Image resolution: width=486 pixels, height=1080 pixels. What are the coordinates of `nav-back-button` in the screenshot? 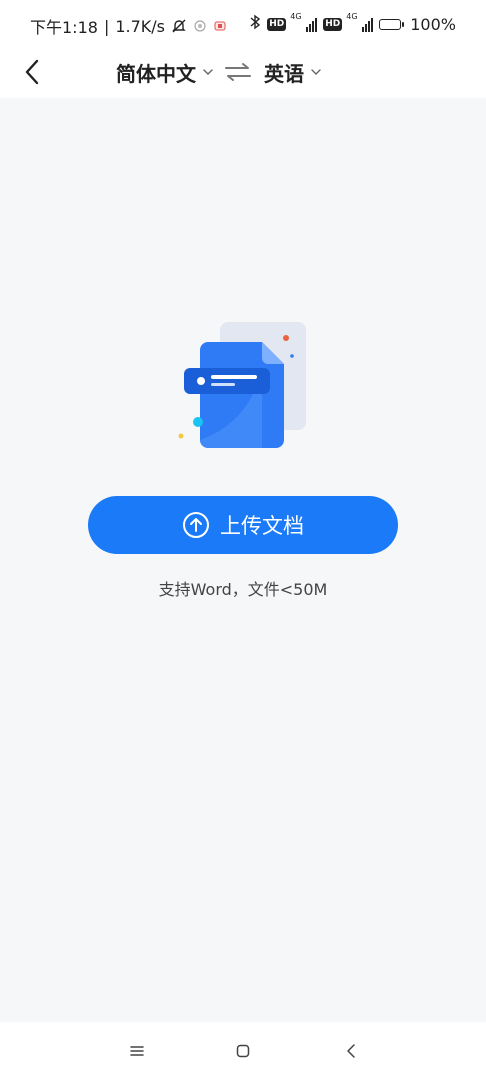 It's located at (351, 1051).